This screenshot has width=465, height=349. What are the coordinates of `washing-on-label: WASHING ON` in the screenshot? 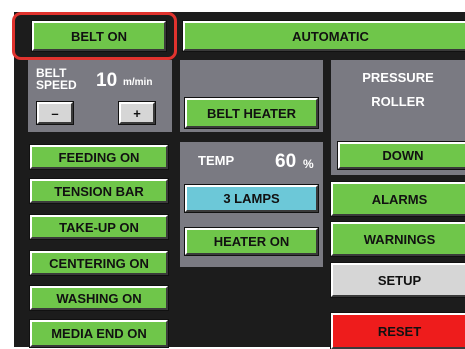 It's located at (99, 298).